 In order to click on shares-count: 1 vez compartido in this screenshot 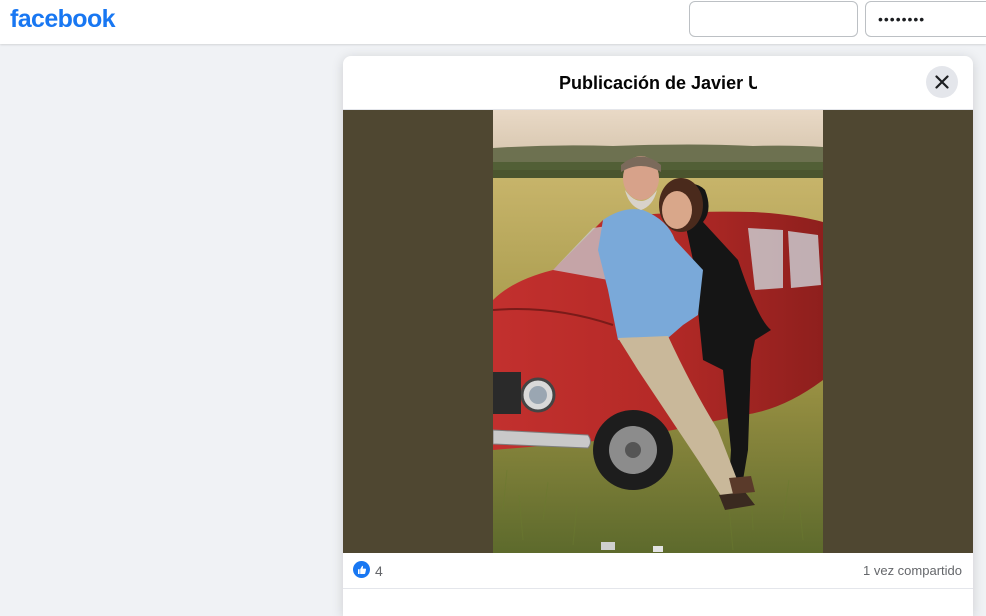, I will do `click(912, 571)`.